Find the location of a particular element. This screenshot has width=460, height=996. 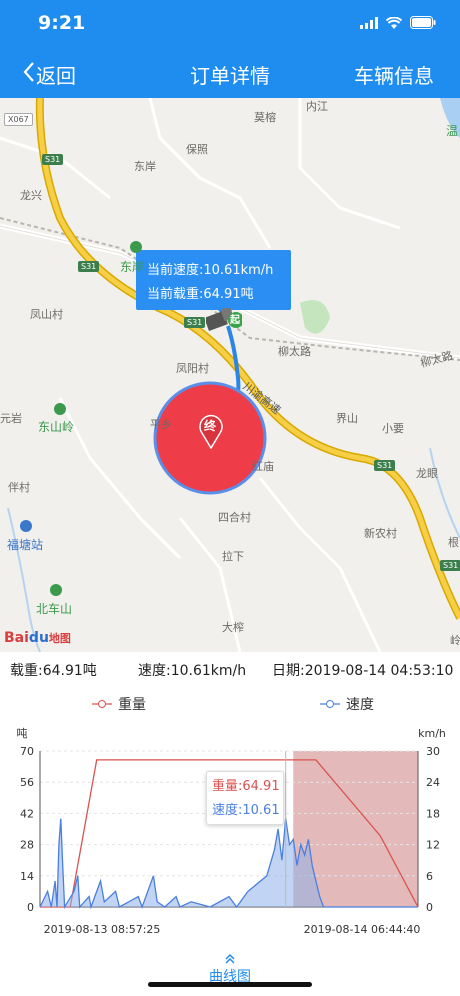

map-label: 龙兴 is located at coordinates (31, 195).